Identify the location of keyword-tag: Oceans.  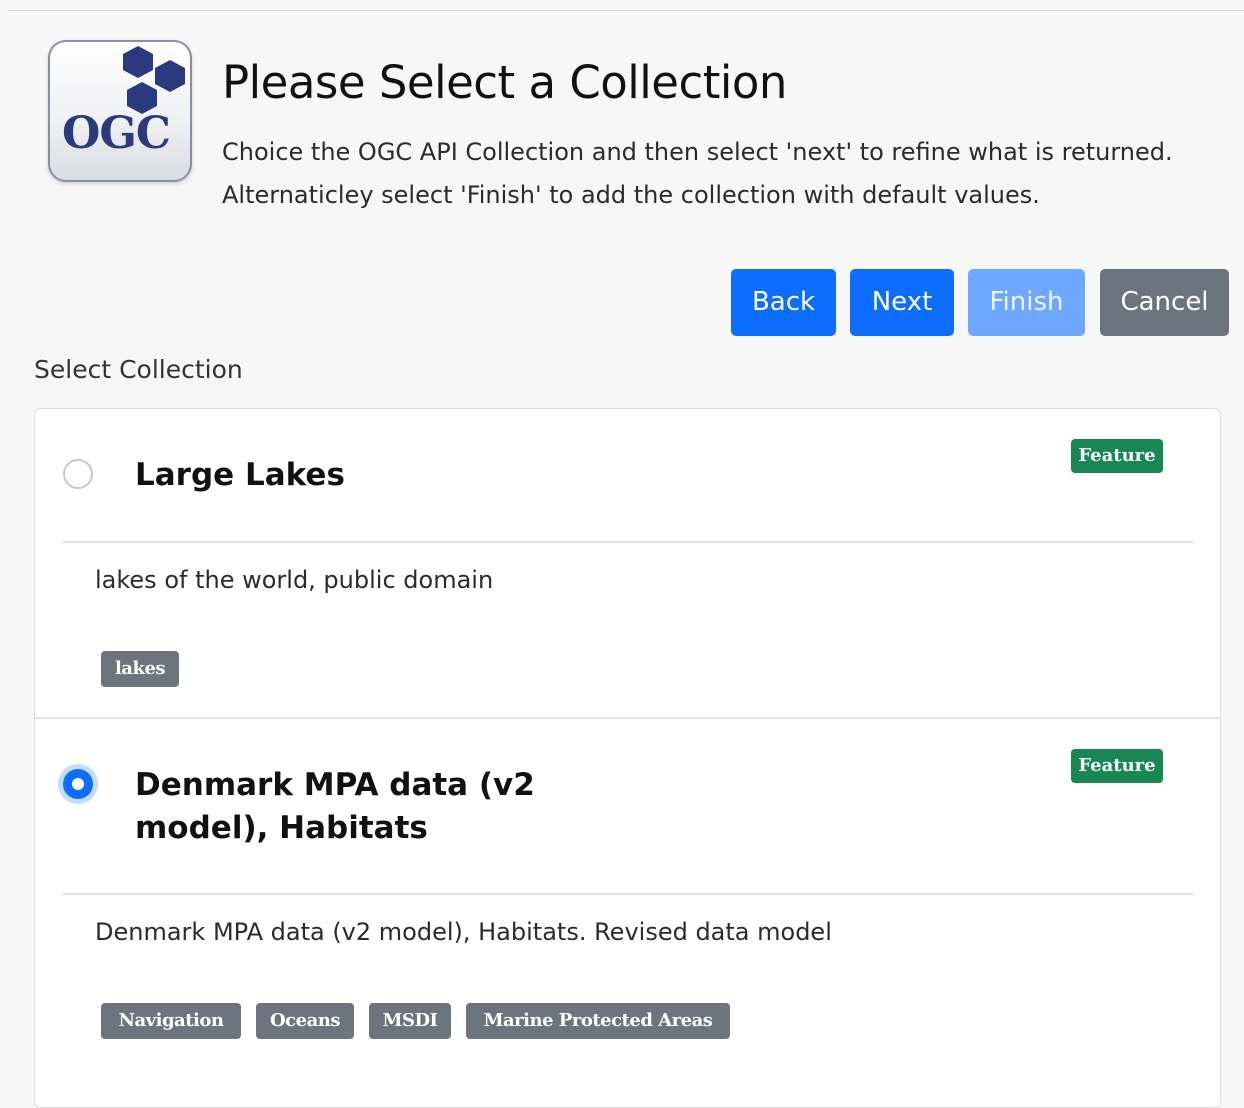
(305, 1021).